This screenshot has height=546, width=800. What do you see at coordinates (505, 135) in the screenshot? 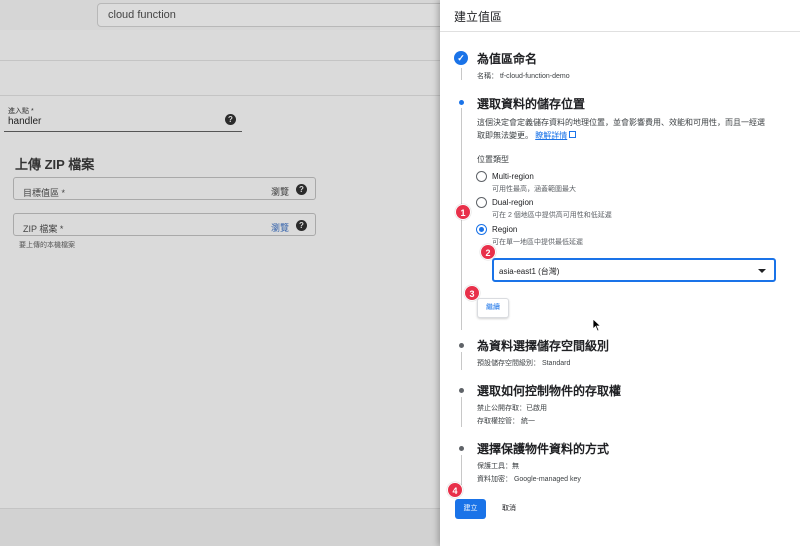
I see `desc-line: 取即無法變更。` at bounding box center [505, 135].